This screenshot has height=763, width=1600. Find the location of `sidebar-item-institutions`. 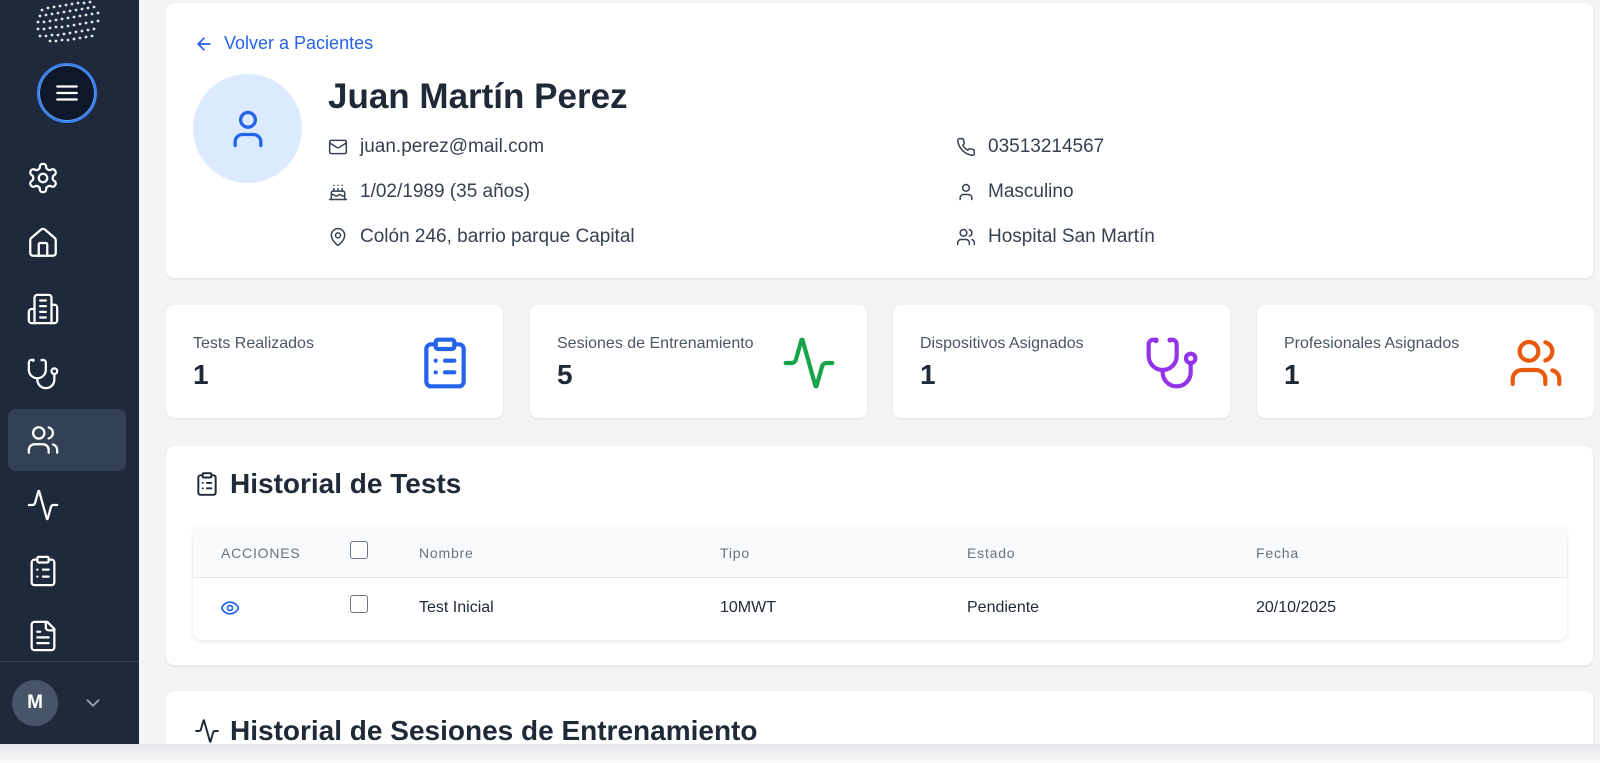

sidebar-item-institutions is located at coordinates (67, 309).